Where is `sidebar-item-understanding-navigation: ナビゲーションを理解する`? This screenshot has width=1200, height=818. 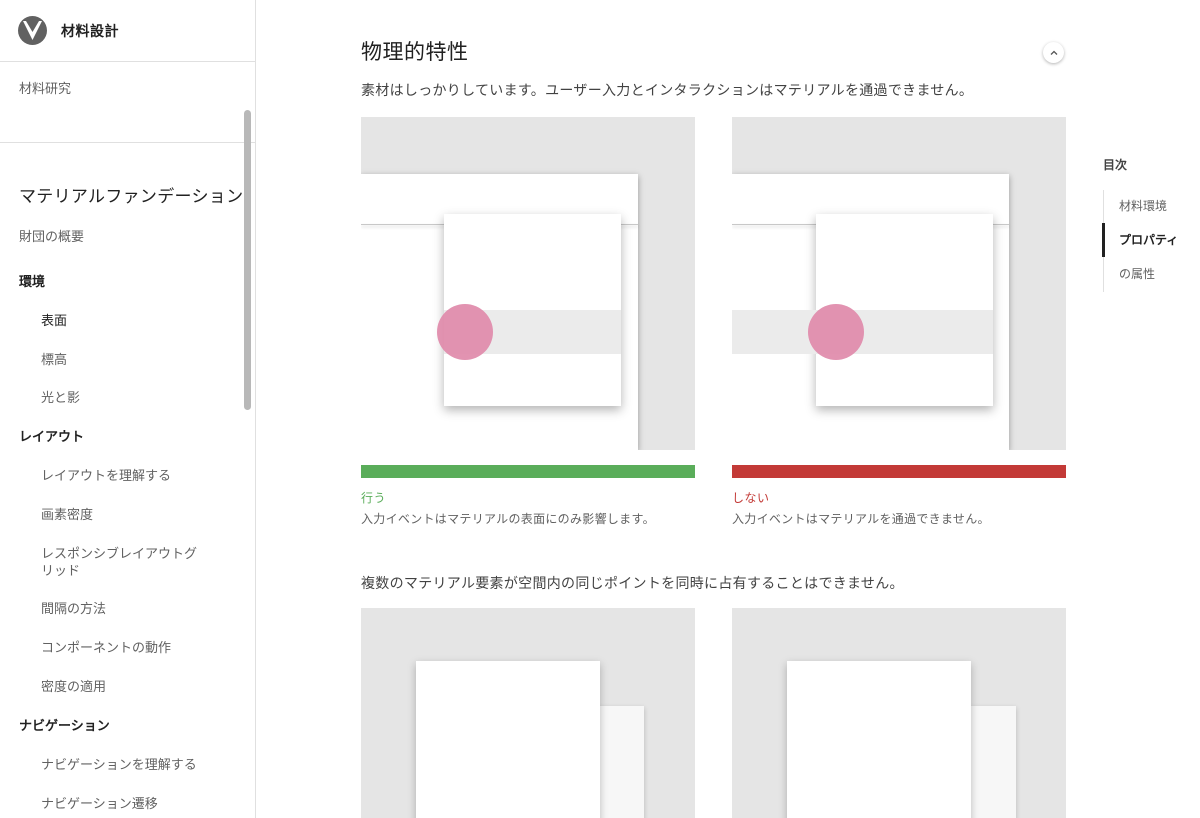 sidebar-item-understanding-navigation: ナビゲーションを理解する is located at coordinates (131, 765).